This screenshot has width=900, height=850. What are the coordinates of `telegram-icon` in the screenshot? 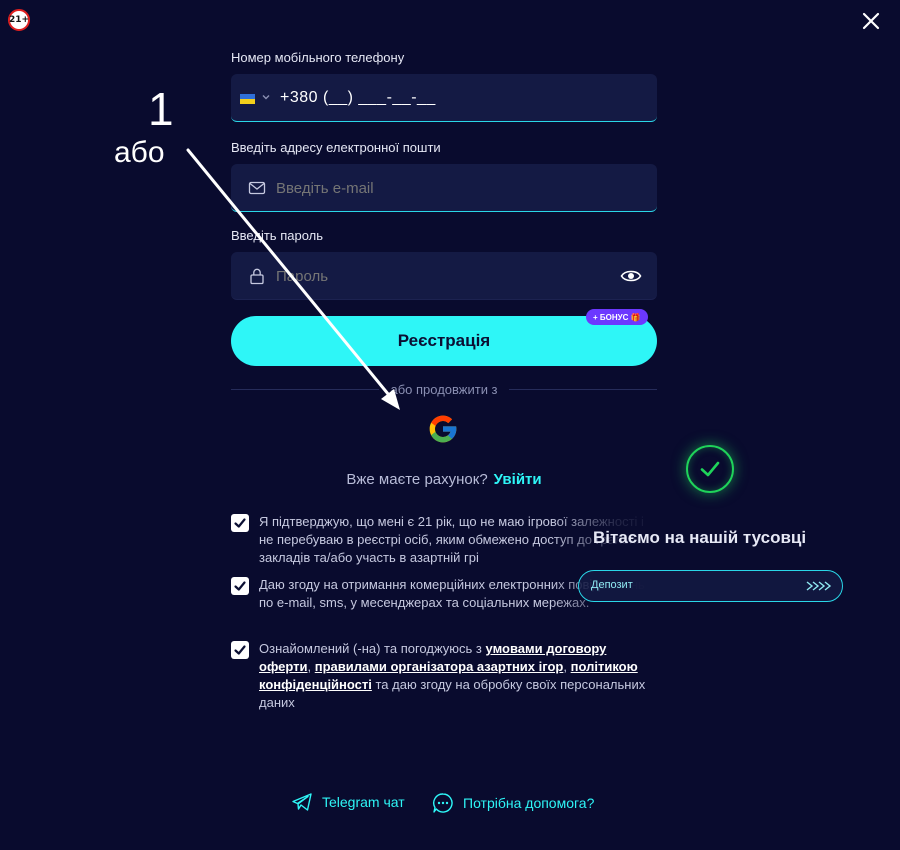 It's located at (302, 802).